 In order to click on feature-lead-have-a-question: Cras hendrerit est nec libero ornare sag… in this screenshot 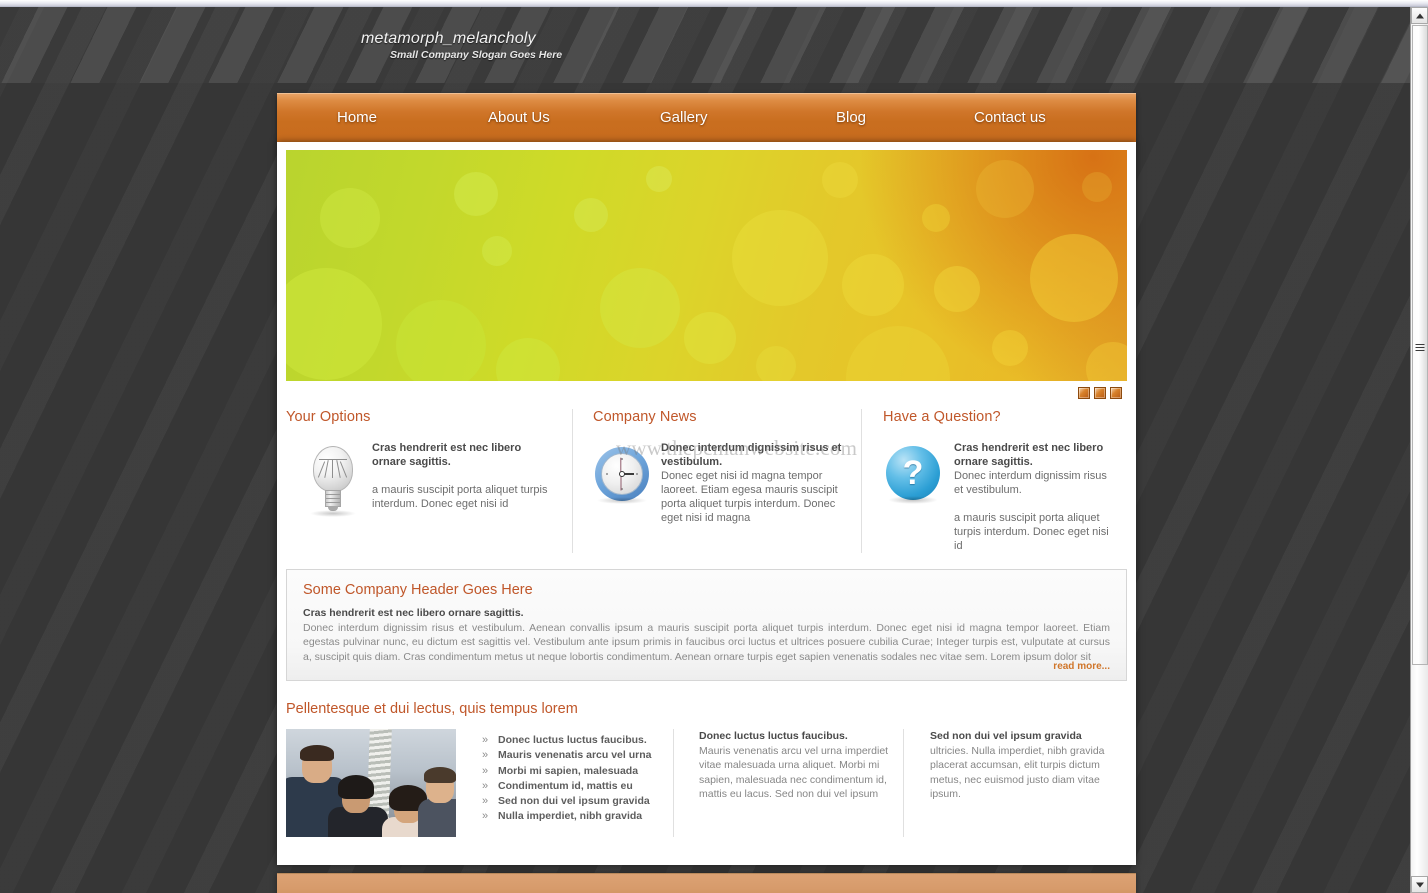, I will do `click(1029, 455)`.